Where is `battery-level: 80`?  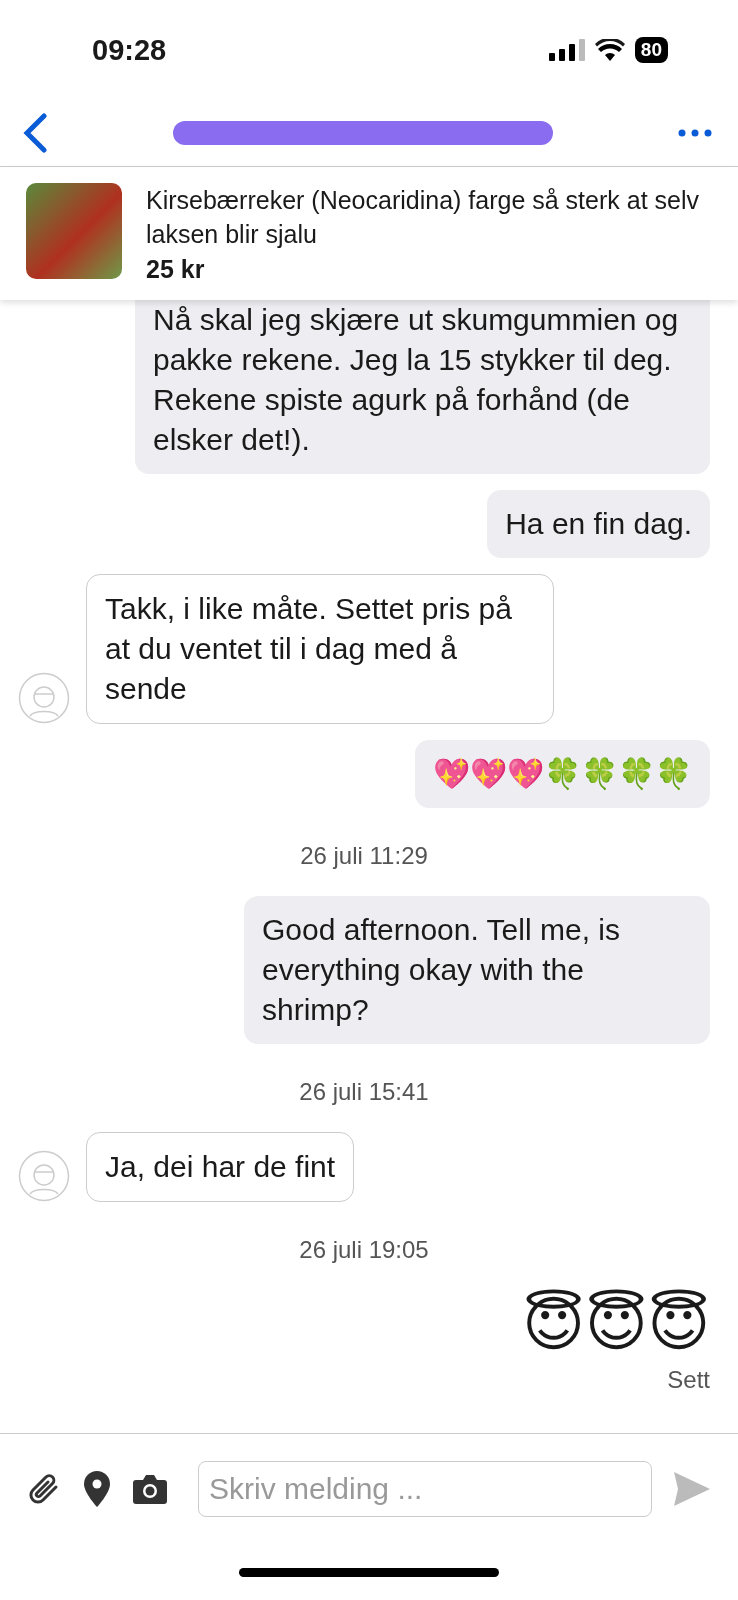
battery-level: 80 is located at coordinates (651, 50).